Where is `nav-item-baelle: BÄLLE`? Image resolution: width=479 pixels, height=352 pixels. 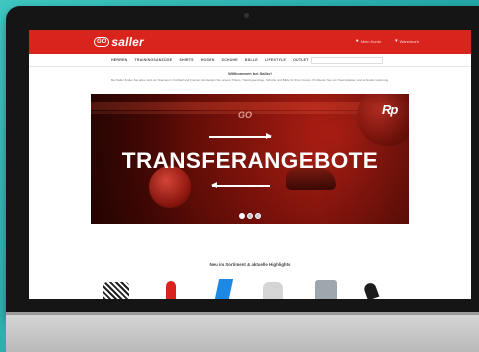
nav-item-baelle: BÄLLE is located at coordinates (251, 60).